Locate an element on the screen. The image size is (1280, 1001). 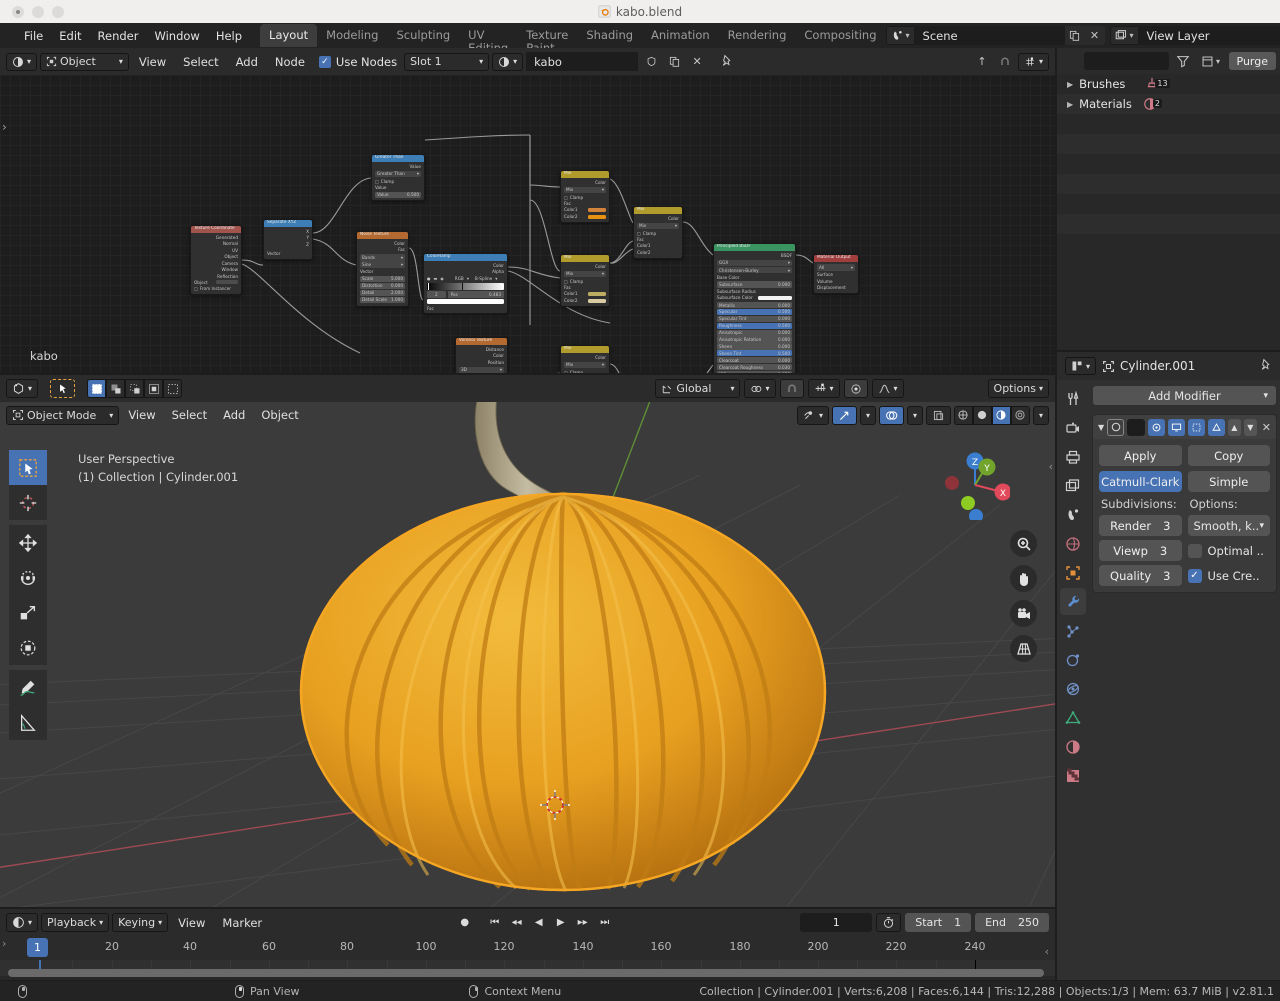
shading-solid is located at coordinates (982, 415).